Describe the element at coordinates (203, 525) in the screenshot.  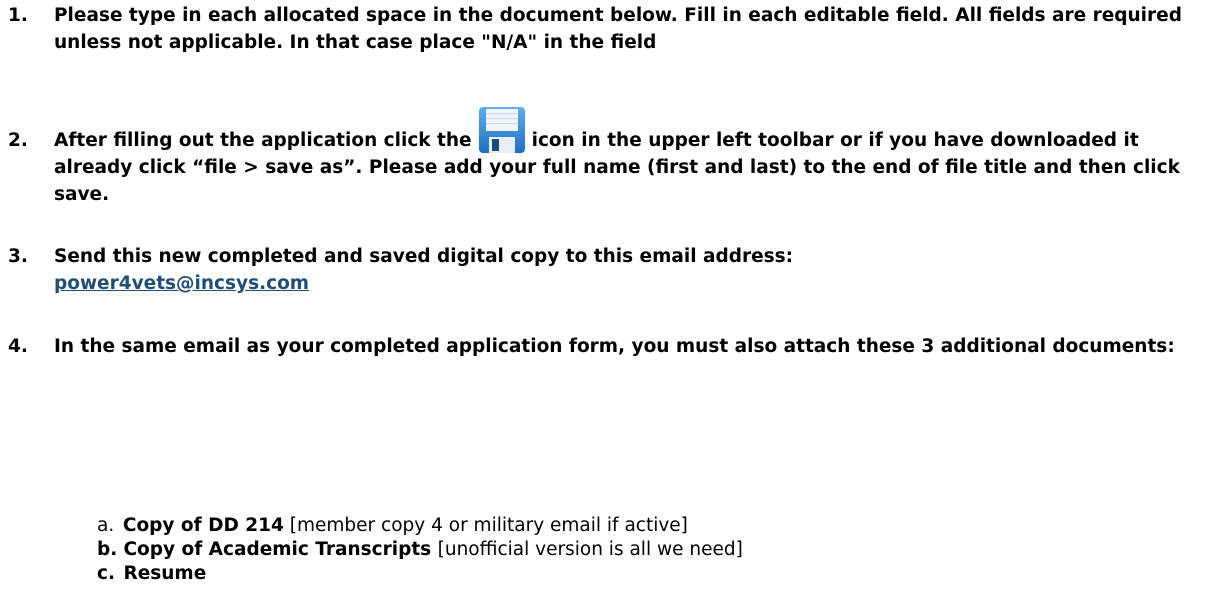
I see `item-title: Copy of DD 214` at that location.